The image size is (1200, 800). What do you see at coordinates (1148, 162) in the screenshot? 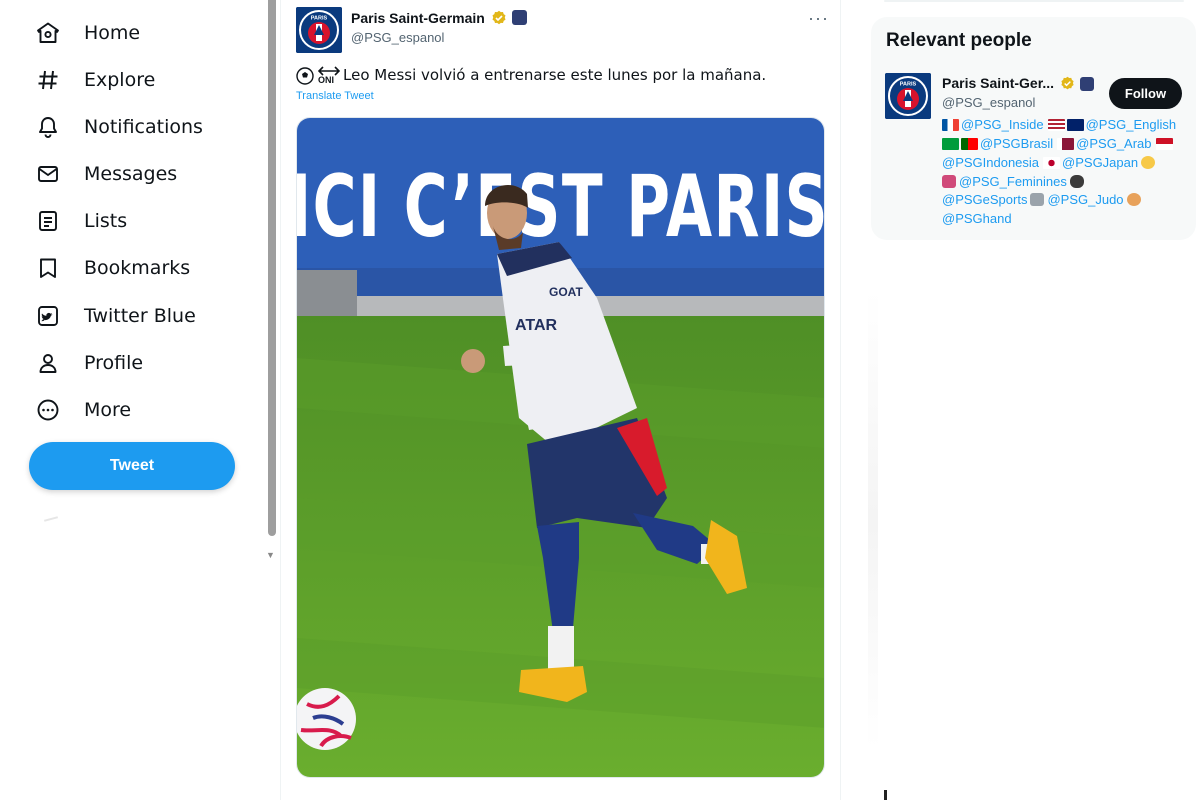
I see `face-emoji-icon` at bounding box center [1148, 162].